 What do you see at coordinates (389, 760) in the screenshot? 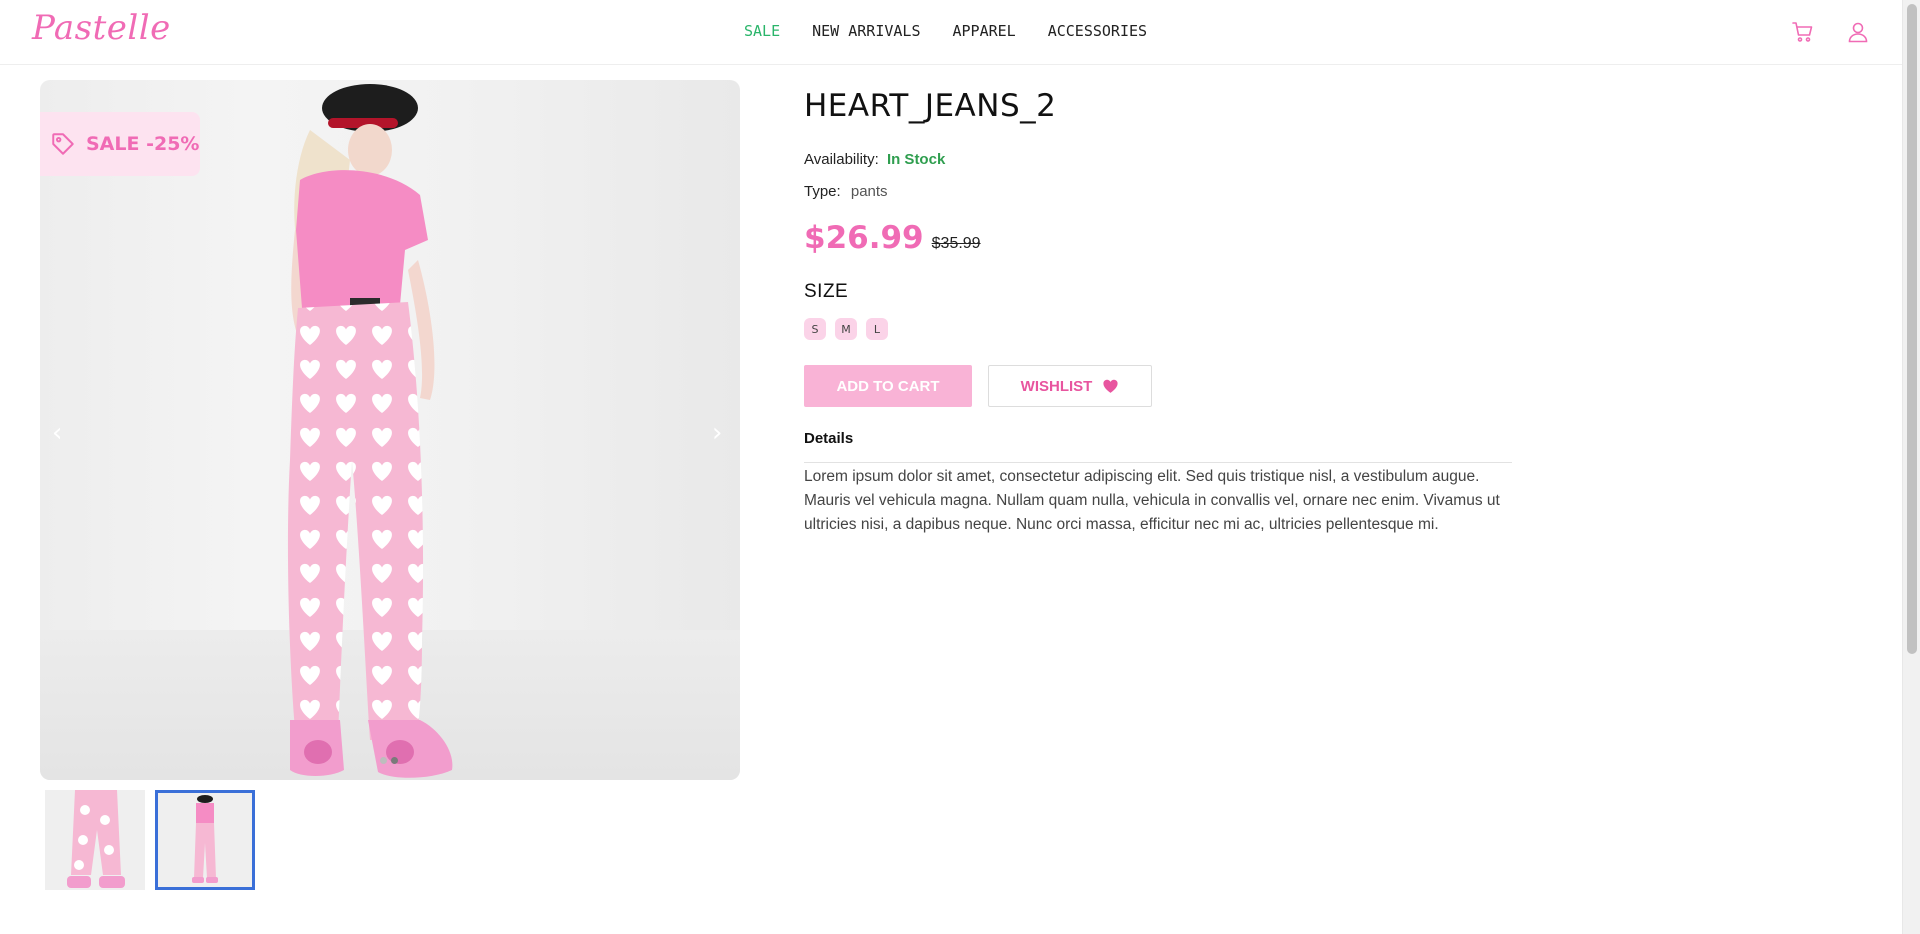
I see `carousel-dots` at bounding box center [389, 760].